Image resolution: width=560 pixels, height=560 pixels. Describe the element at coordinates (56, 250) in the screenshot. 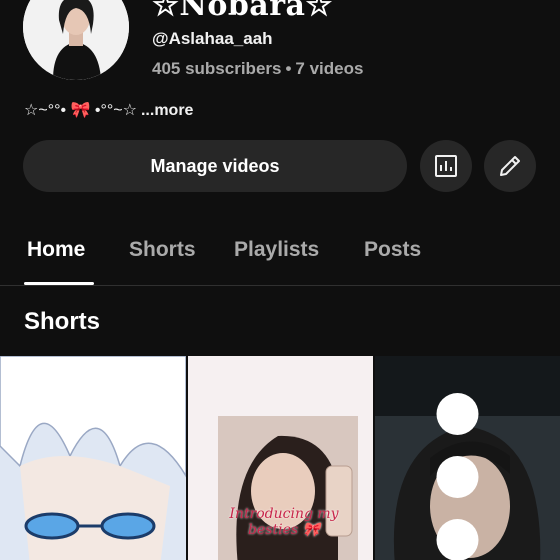

I see `tab-home: Home` at that location.